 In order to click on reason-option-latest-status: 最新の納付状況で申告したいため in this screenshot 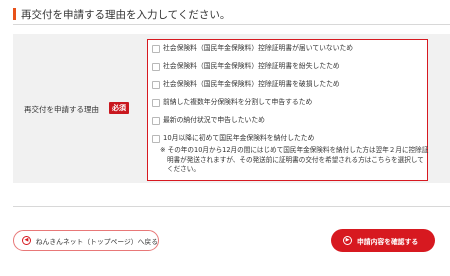, I will do `click(208, 120)`.